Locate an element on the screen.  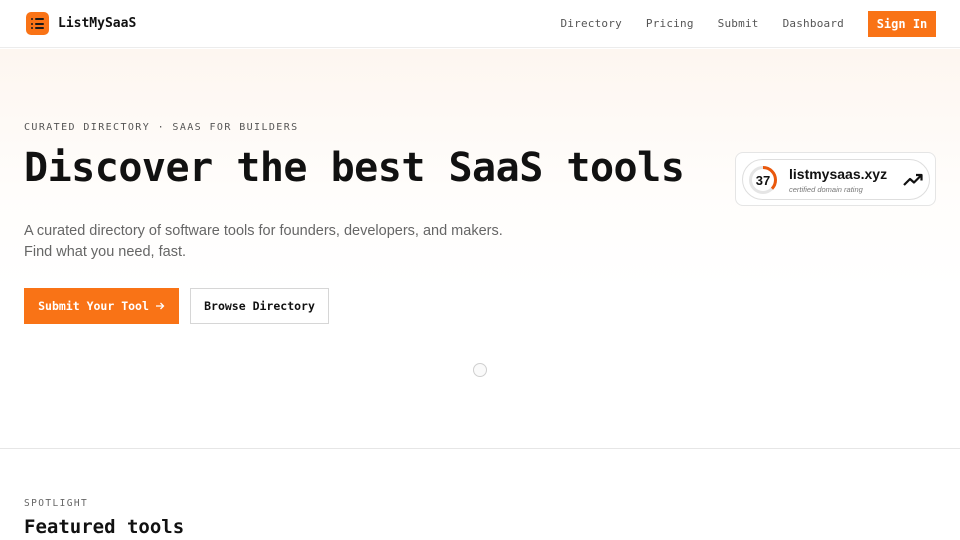
hero-eyebrow: CURATED DIRECTORY · SAAS FOR BUILDERS is located at coordinates (161, 127).